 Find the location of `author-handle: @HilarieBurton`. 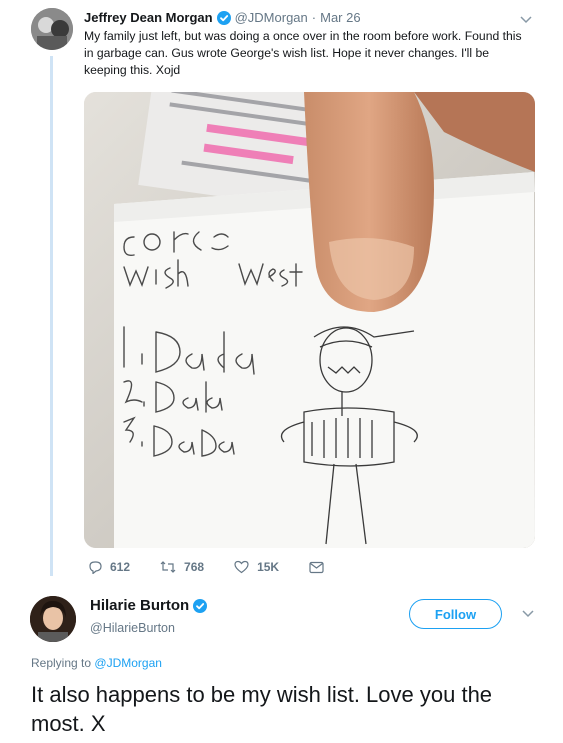

author-handle: @HilarieBurton is located at coordinates (132, 628).